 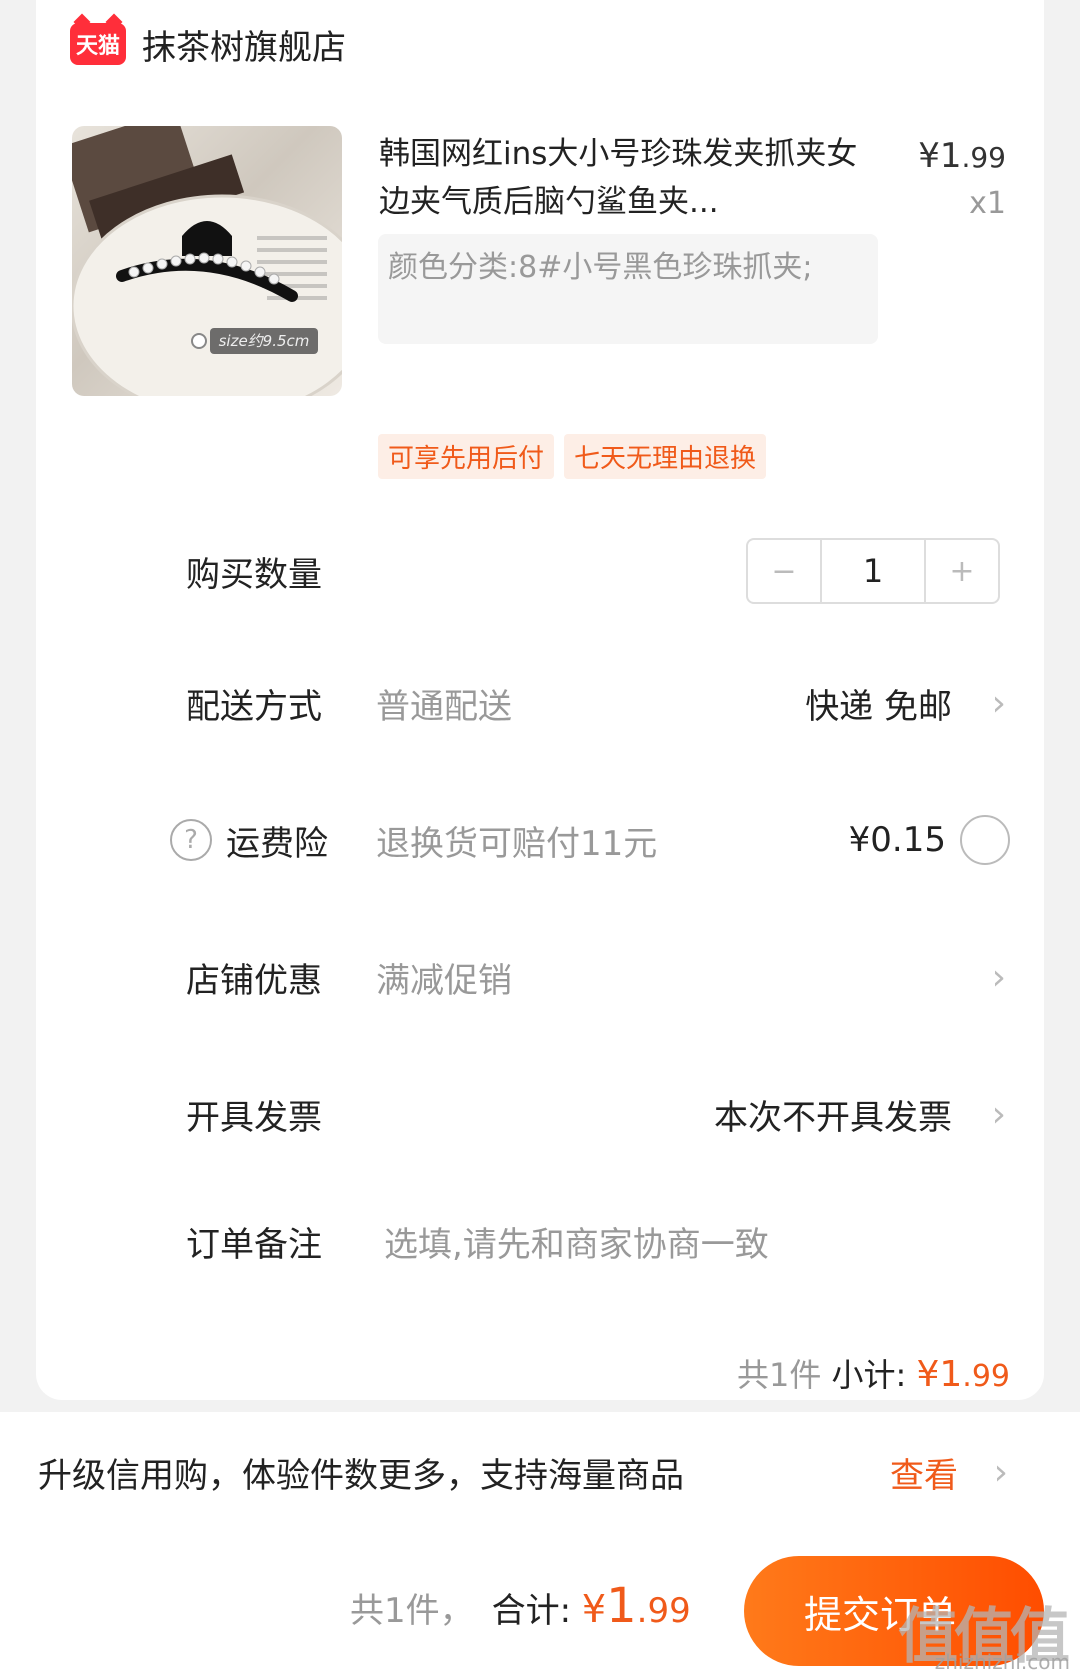 I want to click on subtotal-label: 小计:, so click(x=869, y=1375).